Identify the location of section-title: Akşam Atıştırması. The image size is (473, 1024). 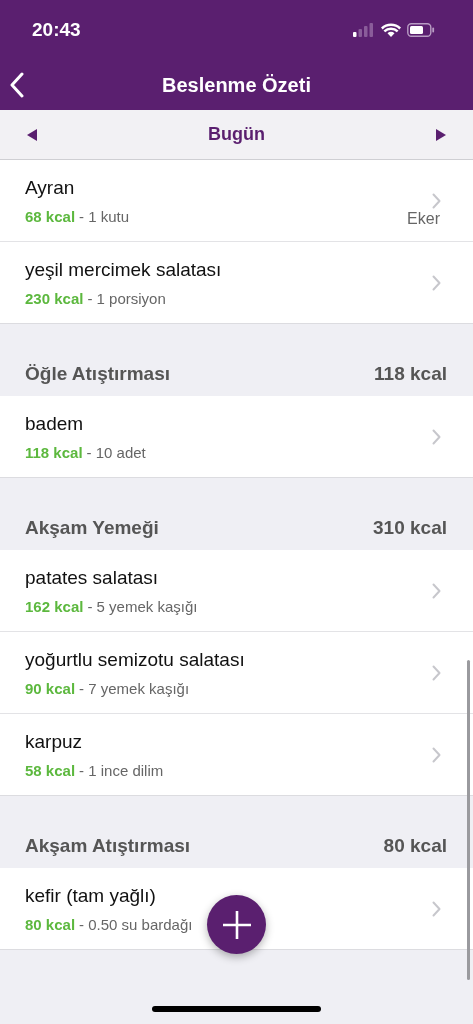
(108, 846).